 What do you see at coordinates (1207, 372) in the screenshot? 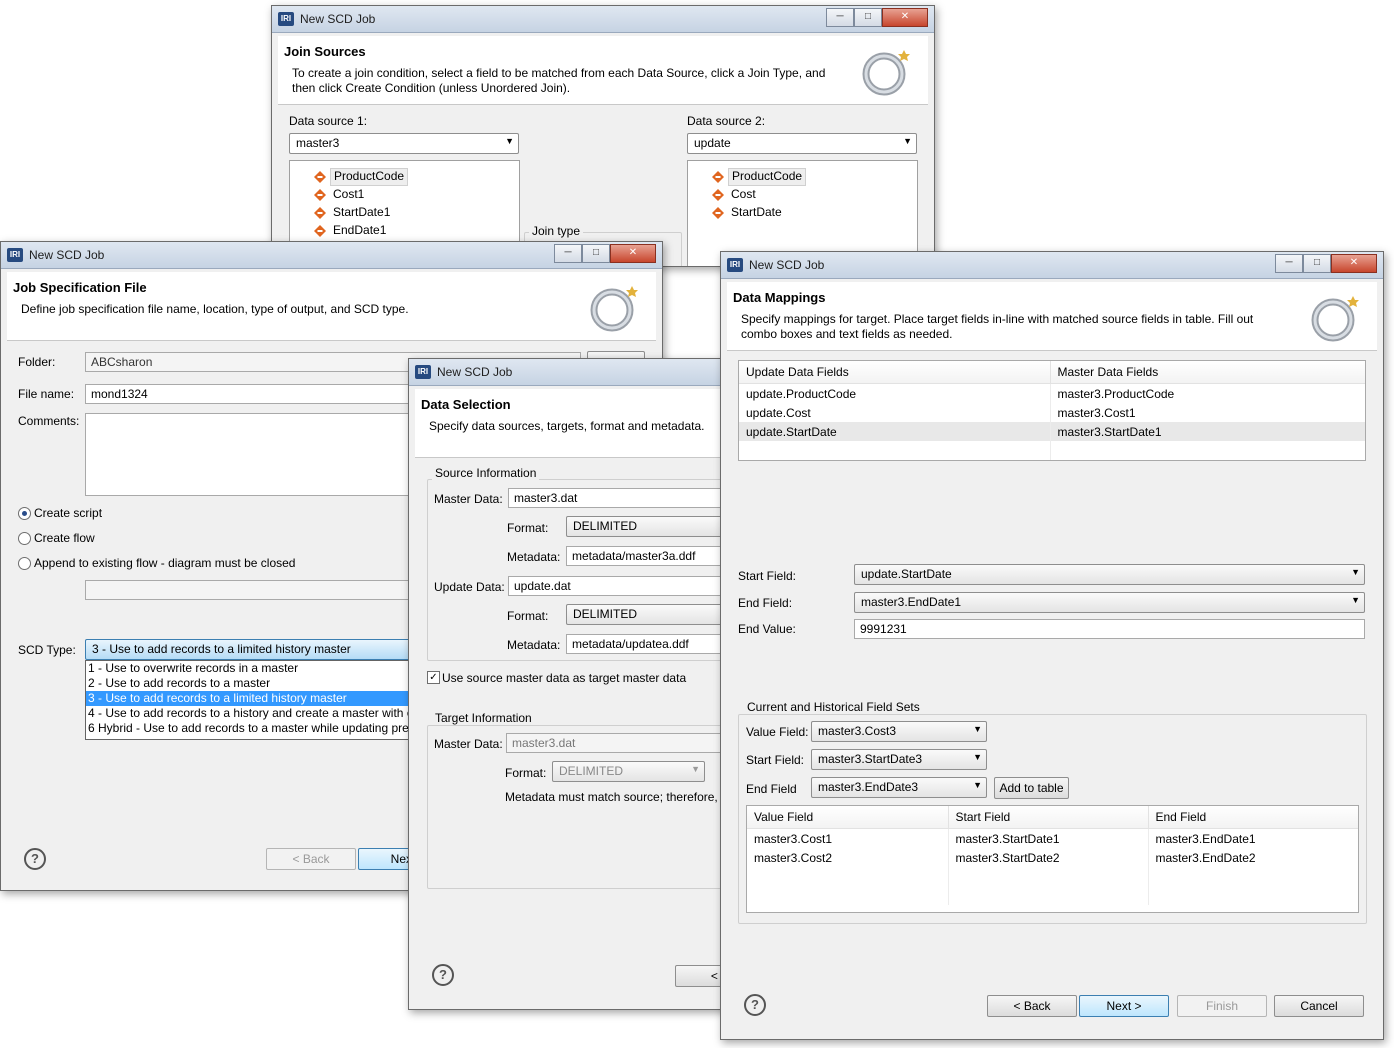
I see `column-header: Master Data Fields` at bounding box center [1207, 372].